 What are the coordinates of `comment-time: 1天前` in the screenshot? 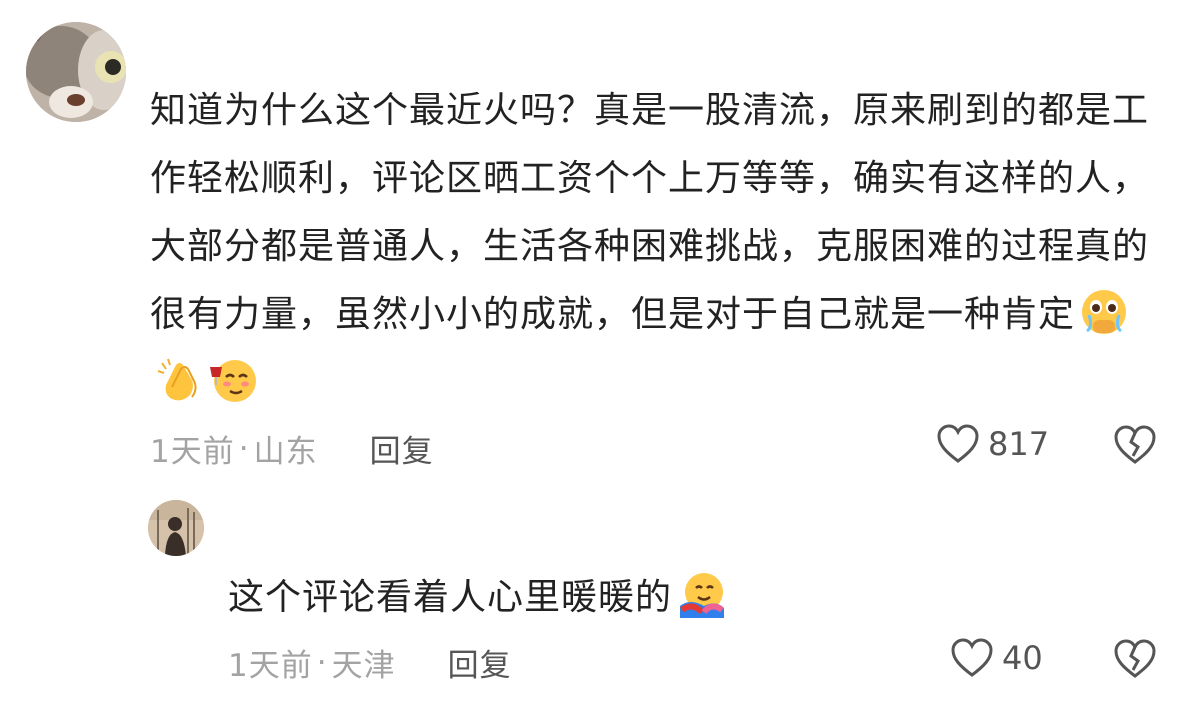 It's located at (192, 452).